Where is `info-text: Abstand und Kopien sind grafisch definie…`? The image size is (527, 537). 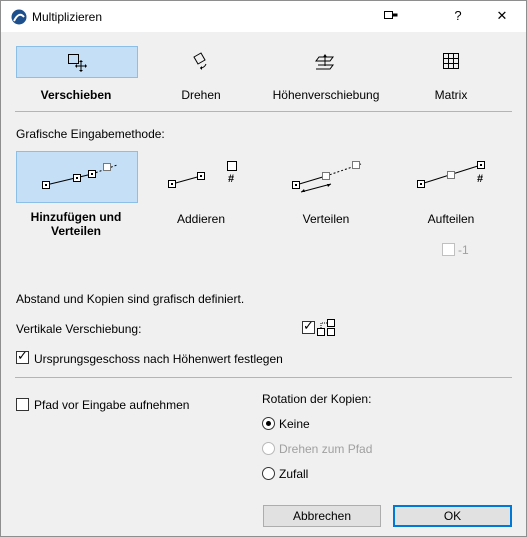 info-text: Abstand und Kopien sind grafisch definie… is located at coordinates (130, 299).